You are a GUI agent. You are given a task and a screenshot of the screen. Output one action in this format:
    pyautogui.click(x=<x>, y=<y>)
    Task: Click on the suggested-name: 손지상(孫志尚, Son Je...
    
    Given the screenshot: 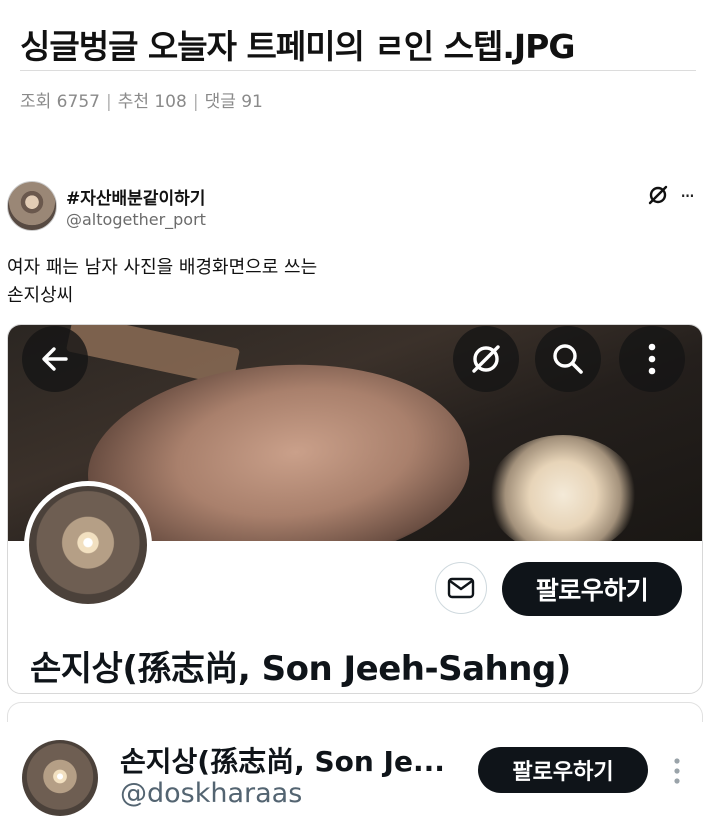 What is the action you would take?
    pyautogui.click(x=290, y=760)
    